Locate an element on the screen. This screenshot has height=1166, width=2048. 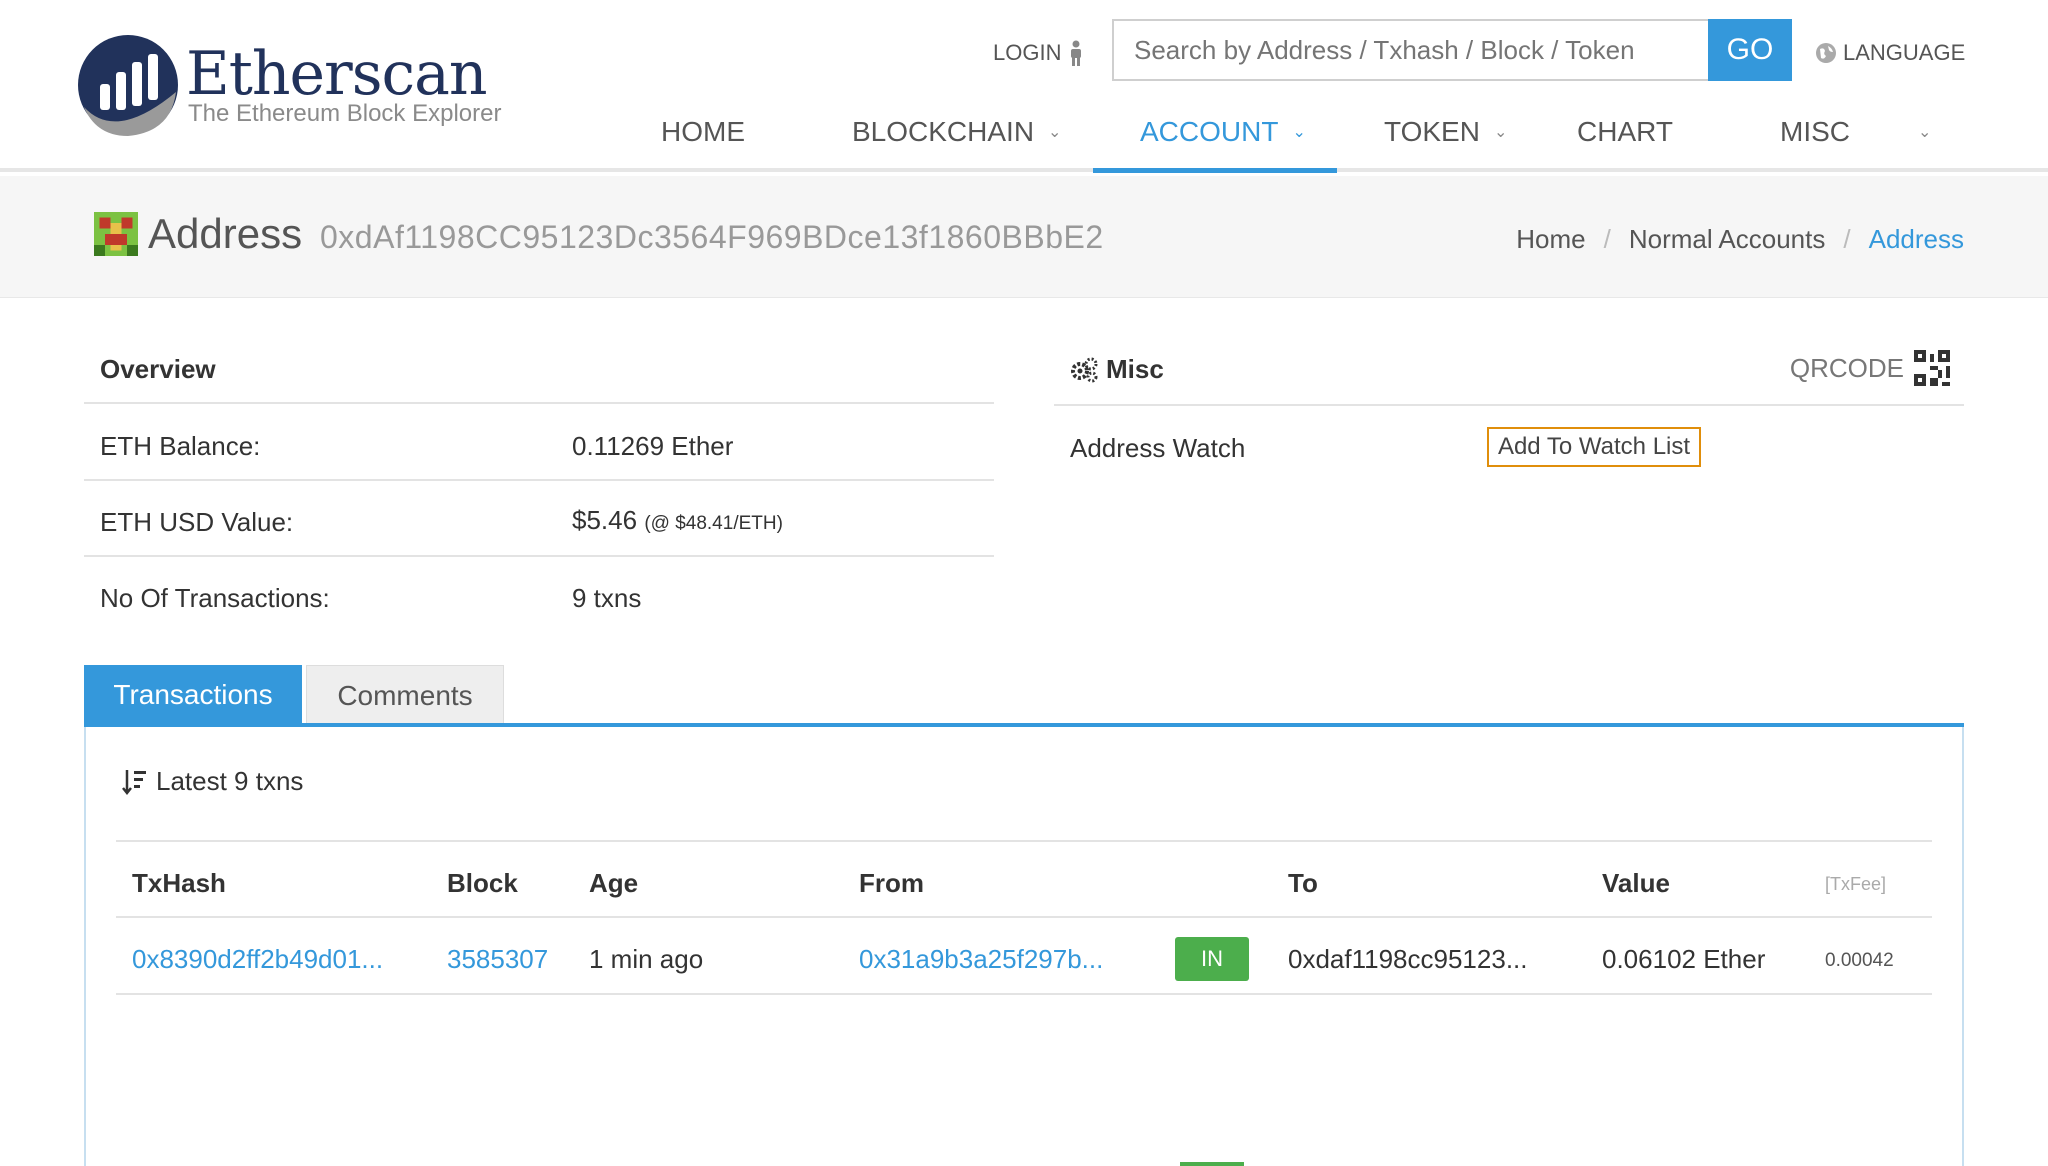
tab-transactions: Transactions is located at coordinates (193, 695).